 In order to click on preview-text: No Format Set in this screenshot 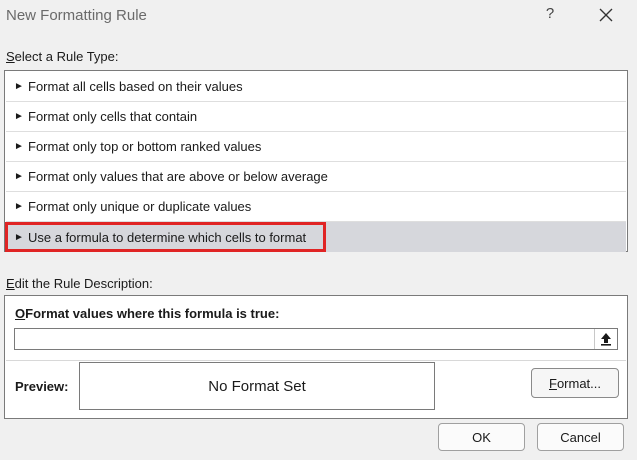, I will do `click(257, 386)`.